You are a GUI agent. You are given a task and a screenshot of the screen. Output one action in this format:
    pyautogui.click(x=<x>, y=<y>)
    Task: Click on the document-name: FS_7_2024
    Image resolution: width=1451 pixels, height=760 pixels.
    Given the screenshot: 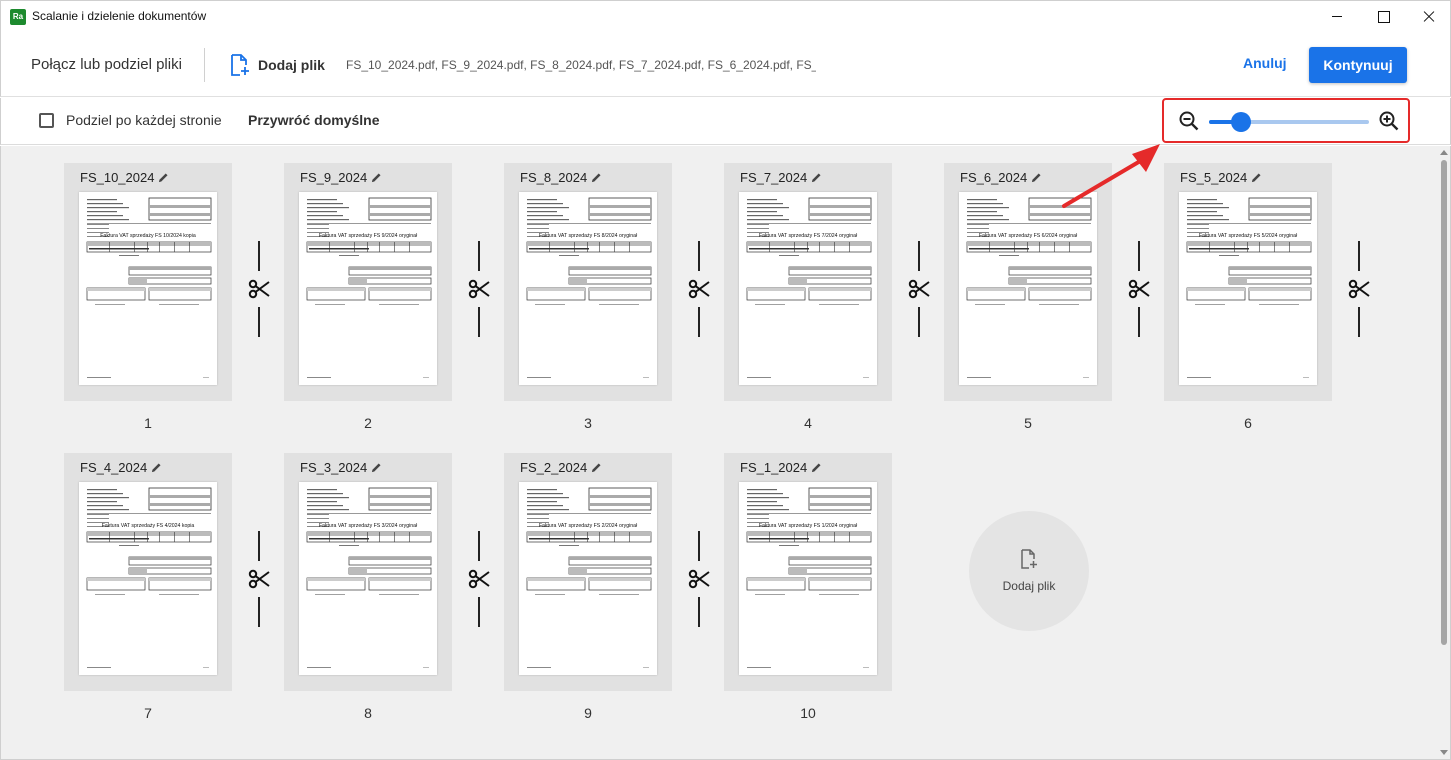 What is the action you would take?
    pyautogui.click(x=781, y=177)
    